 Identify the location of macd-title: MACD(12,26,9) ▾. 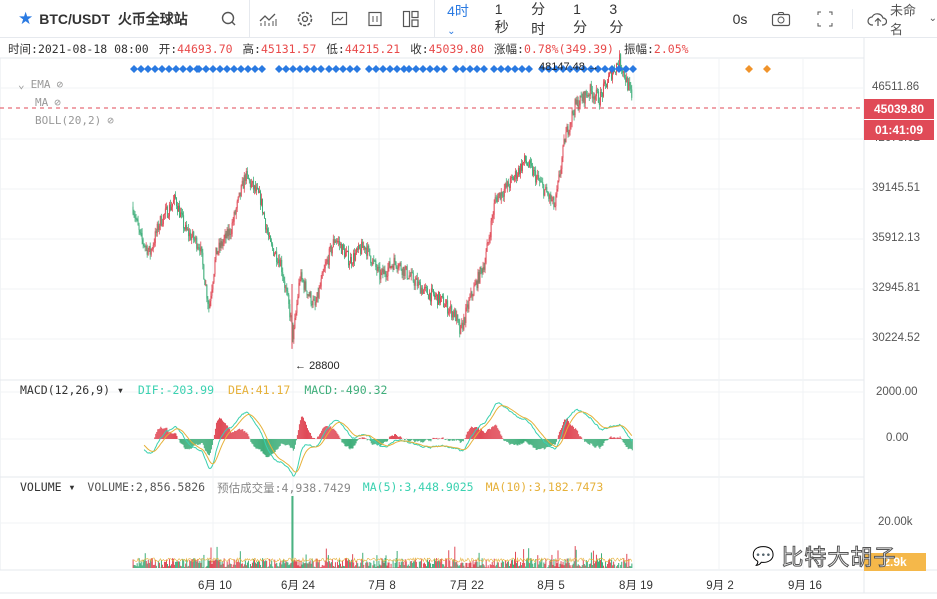
(72, 390).